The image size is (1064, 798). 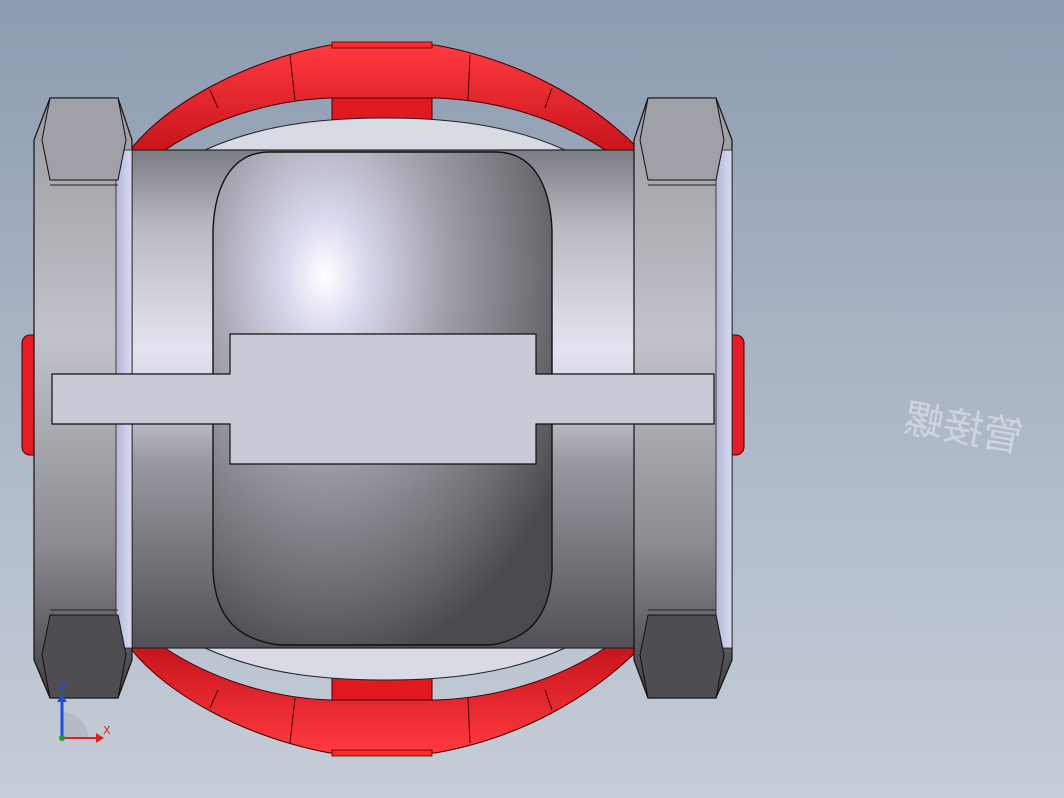 I want to click on axis-z-label: Z, so click(x=63, y=688).